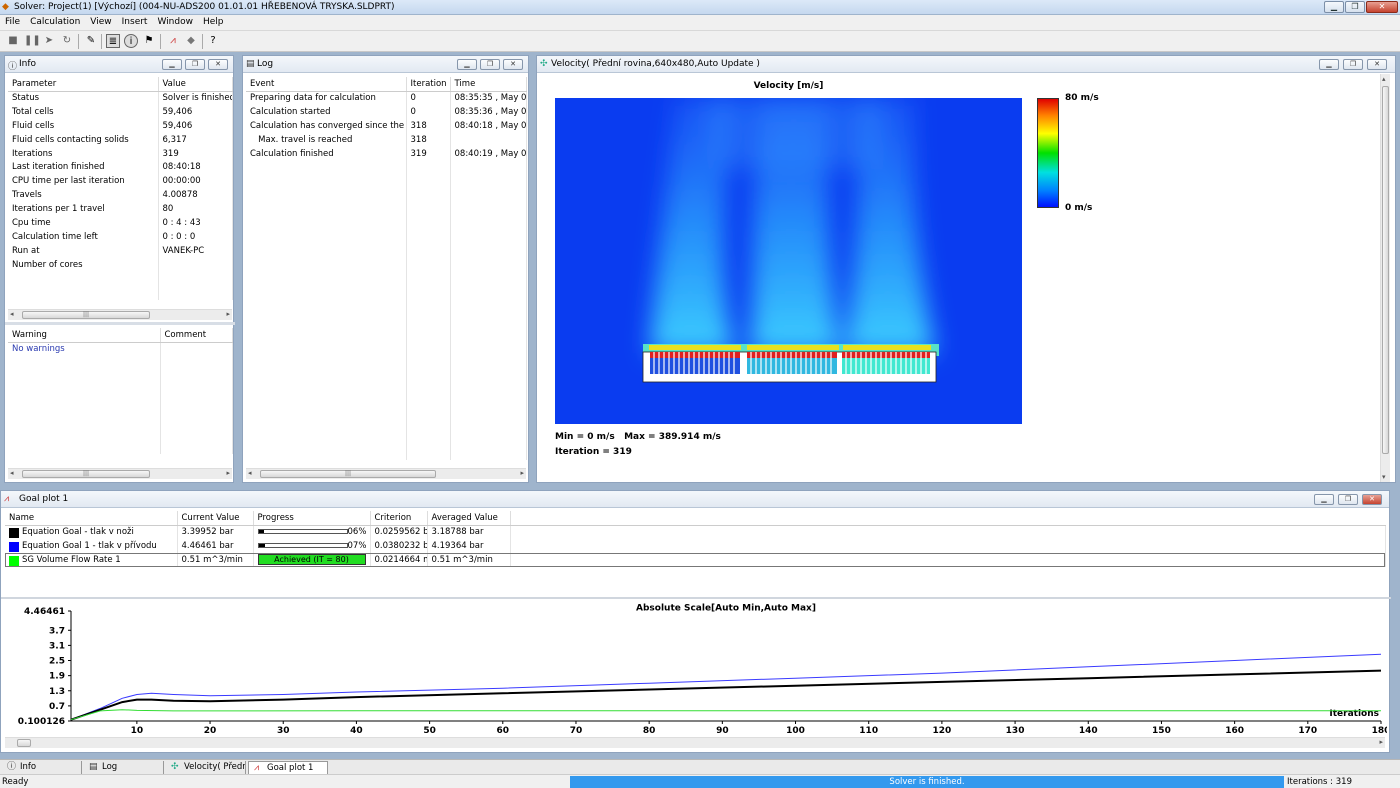 The height and width of the screenshot is (788, 1400). Describe the element at coordinates (1353, 64) in the screenshot. I see `velocity-restore-button: ❐` at that location.